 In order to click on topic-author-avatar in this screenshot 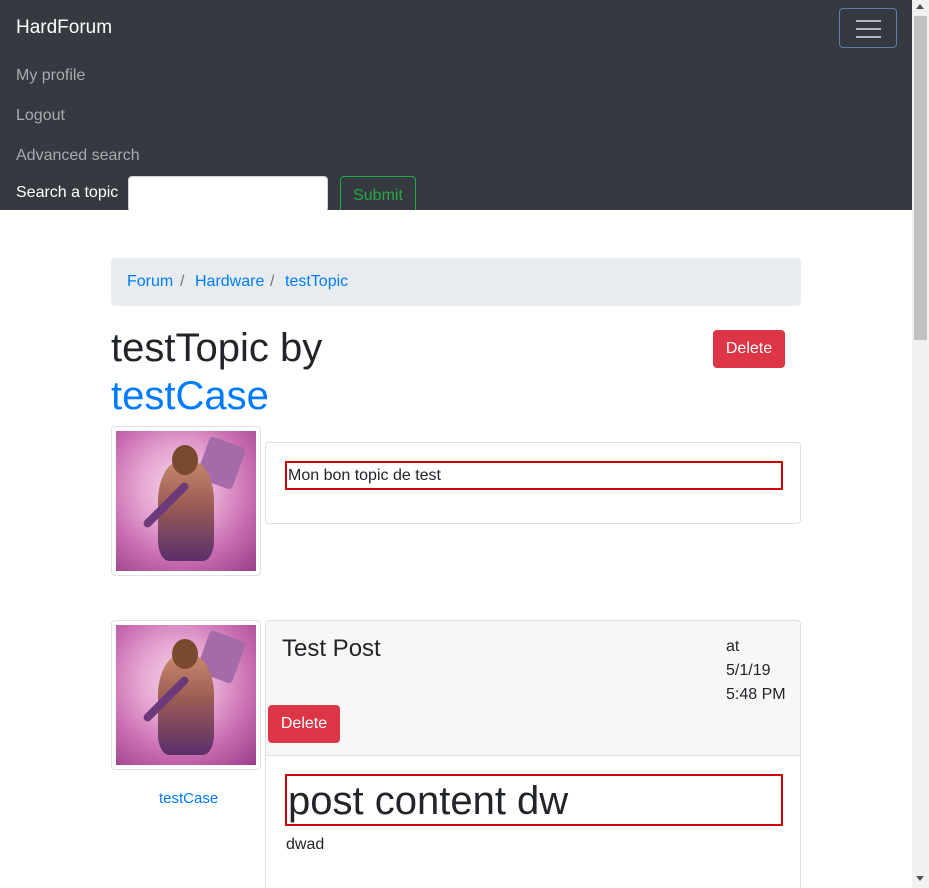, I will do `click(186, 501)`.